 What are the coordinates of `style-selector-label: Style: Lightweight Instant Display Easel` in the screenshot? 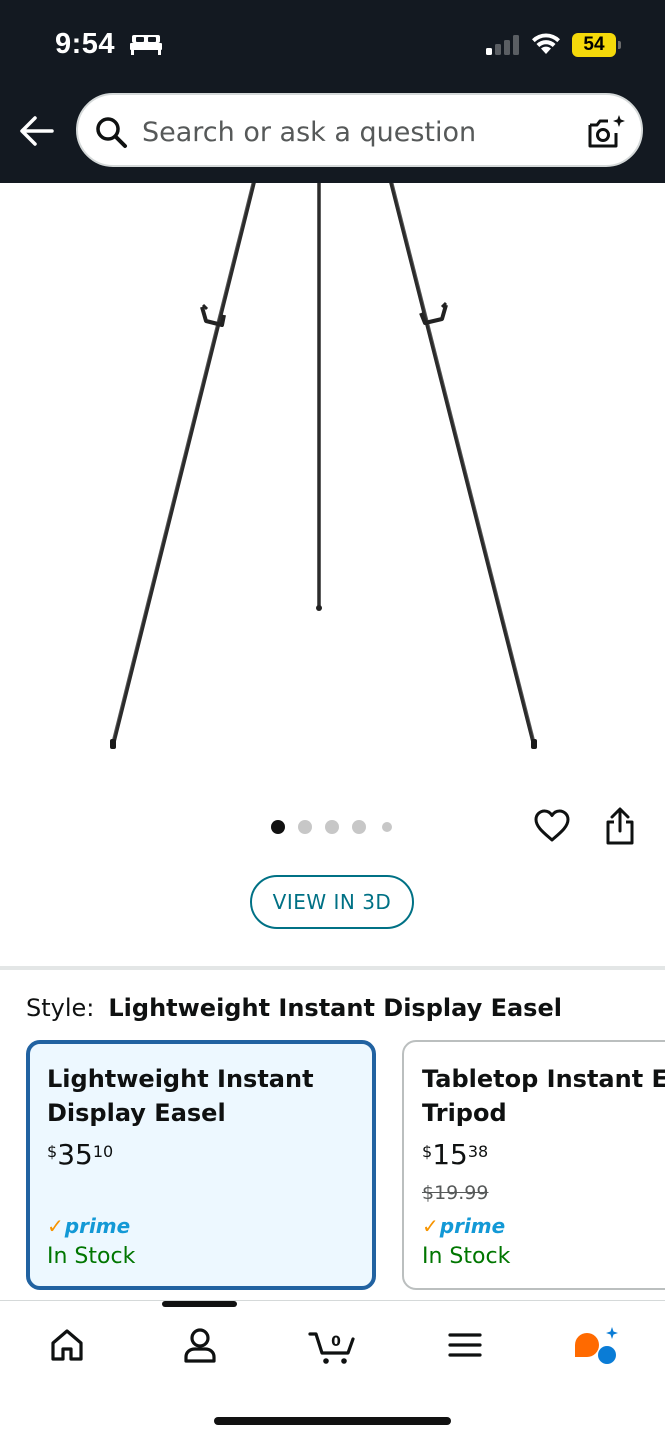 It's located at (294, 1008).